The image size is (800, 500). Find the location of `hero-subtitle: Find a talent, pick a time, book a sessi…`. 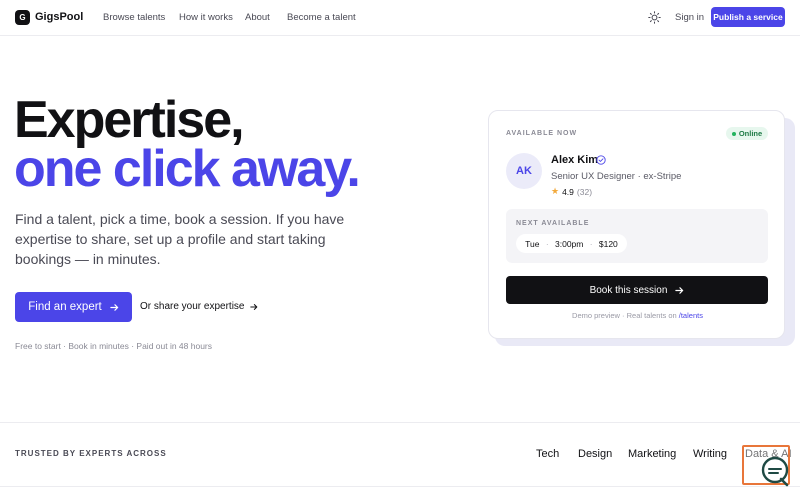

hero-subtitle: Find a talent, pick a time, book a sessi… is located at coordinates (180, 239).